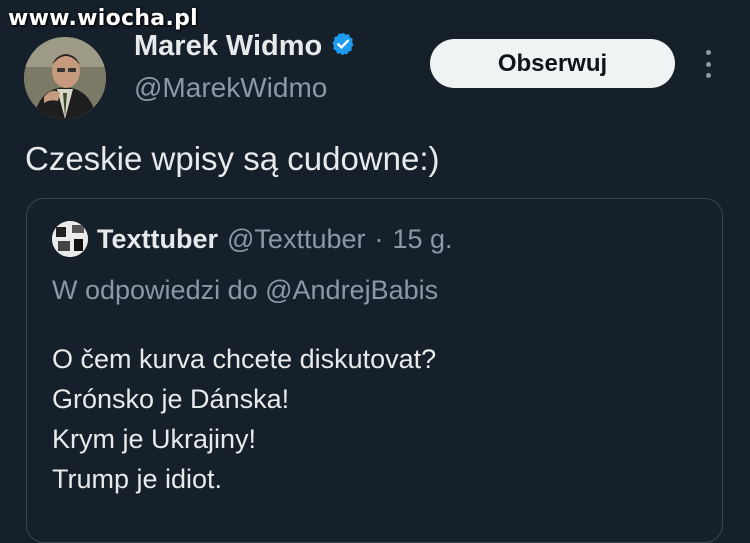 The height and width of the screenshot is (543, 750). I want to click on avatar-photo, so click(65, 78).